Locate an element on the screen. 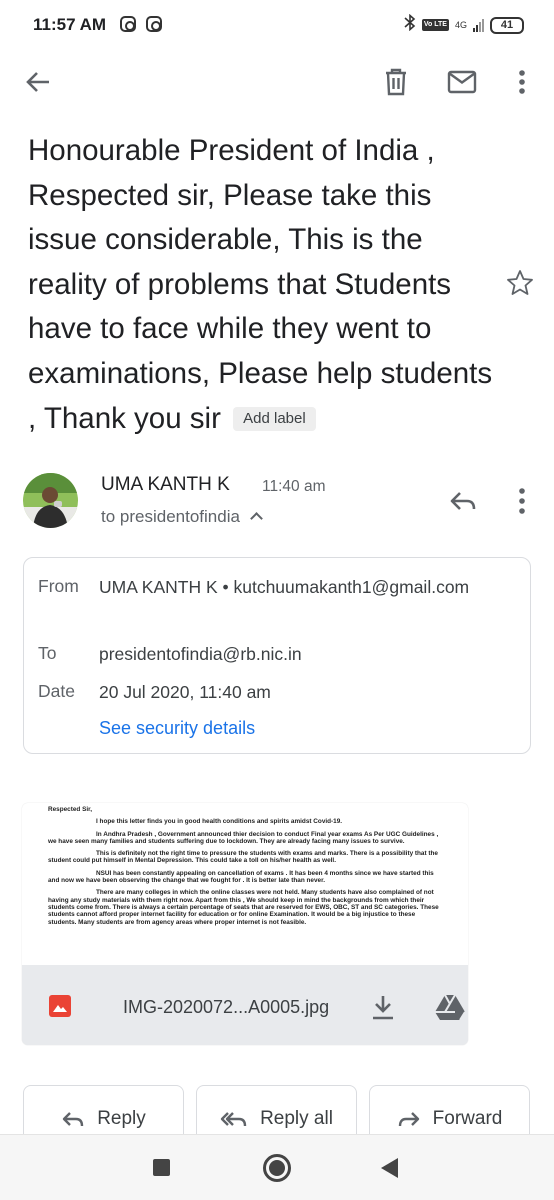 The height and width of the screenshot is (1200, 554). image-file-icon is located at coordinates (60, 1006).